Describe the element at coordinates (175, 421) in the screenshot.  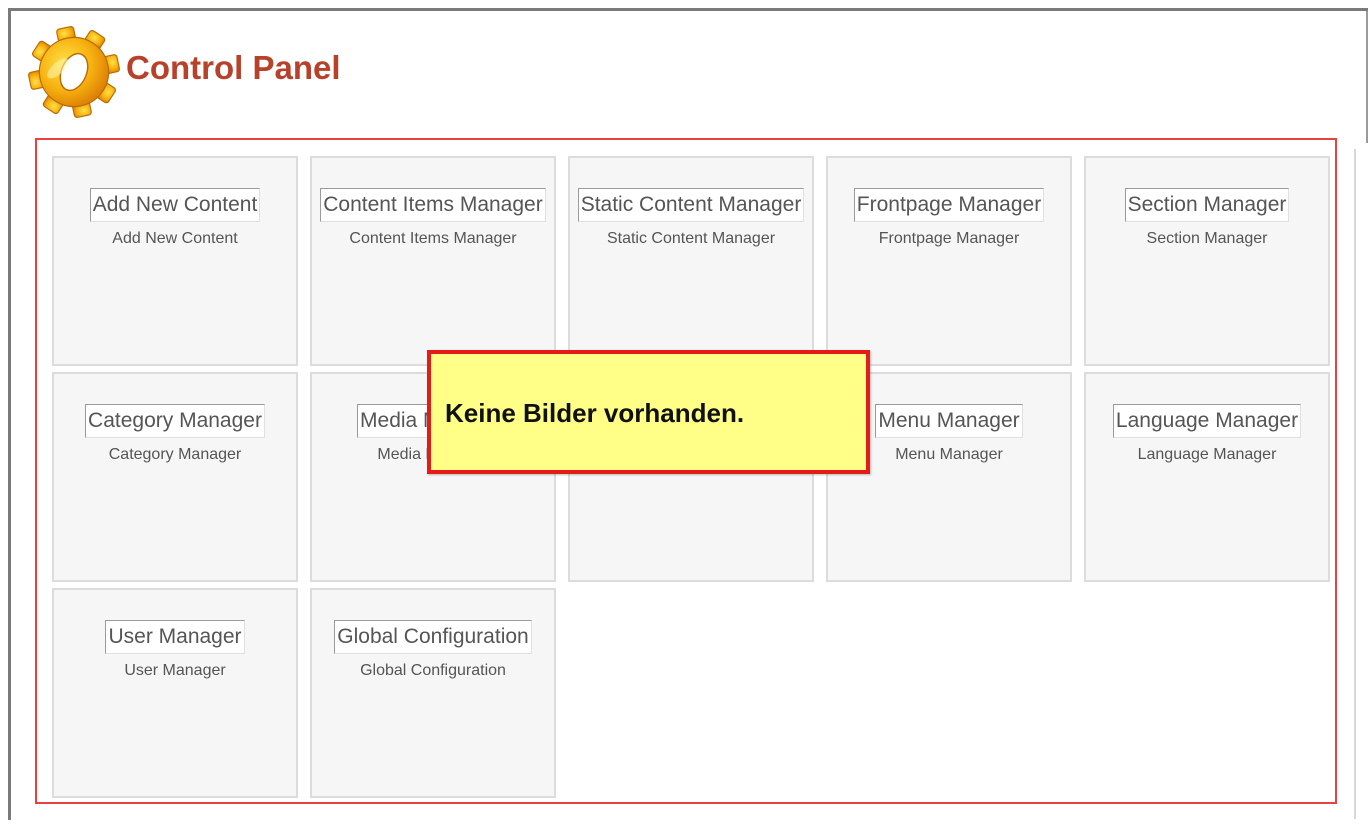
I see `category-manager-icon: Category Manager` at that location.